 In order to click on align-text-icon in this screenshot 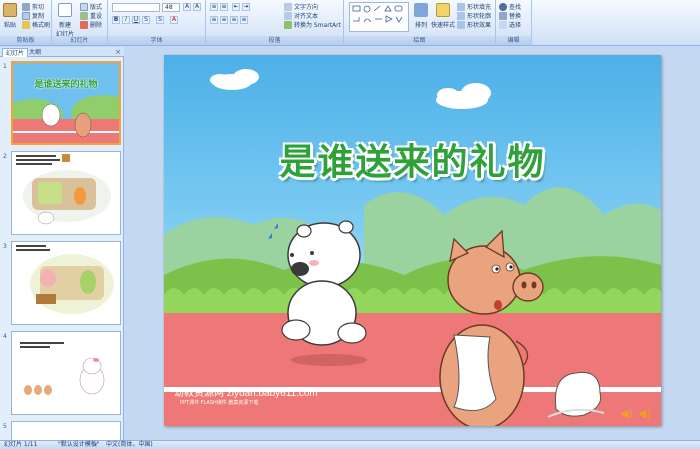, I will do `click(288, 15)`.